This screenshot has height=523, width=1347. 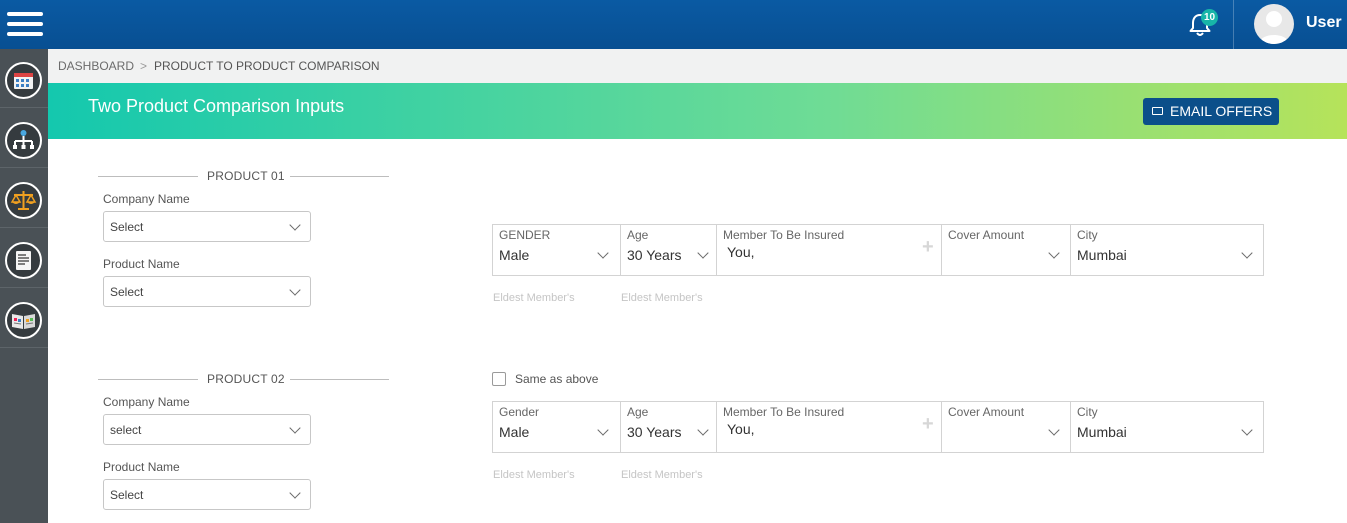 What do you see at coordinates (207, 226) in the screenshot?
I see `product1-company-select: Select` at bounding box center [207, 226].